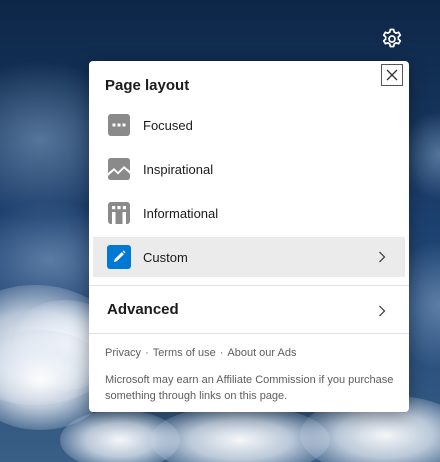 This screenshot has width=440, height=462. What do you see at coordinates (165, 257) in the screenshot?
I see `layout-option-label: Custom` at bounding box center [165, 257].